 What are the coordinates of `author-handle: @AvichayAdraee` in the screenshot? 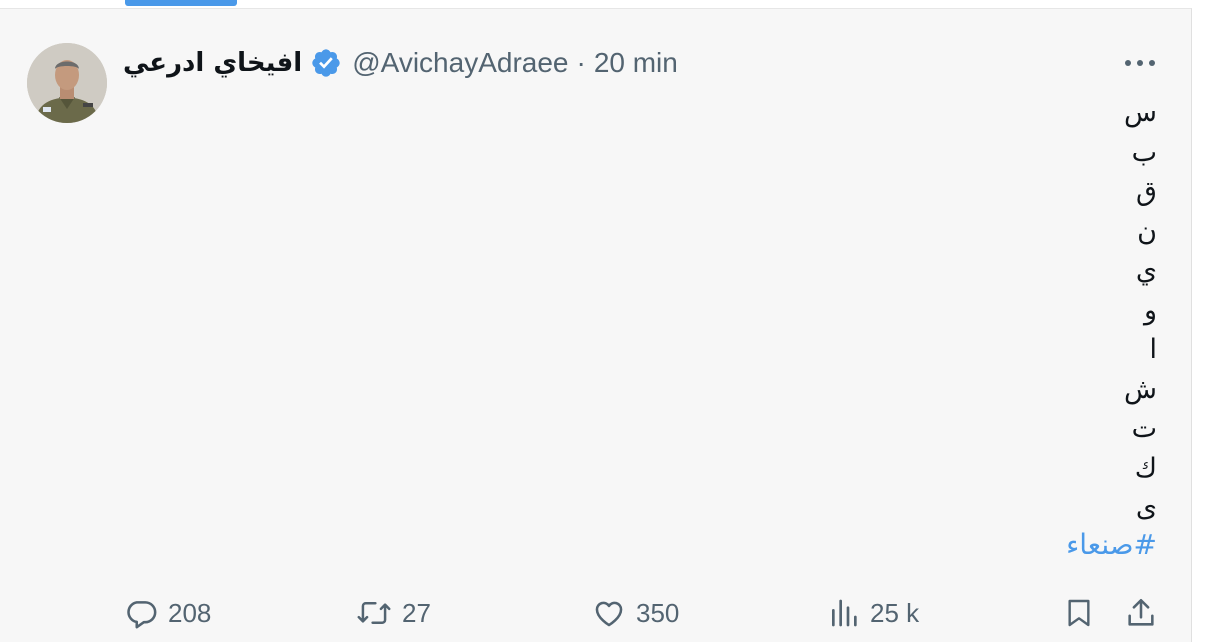 It's located at (460, 63).